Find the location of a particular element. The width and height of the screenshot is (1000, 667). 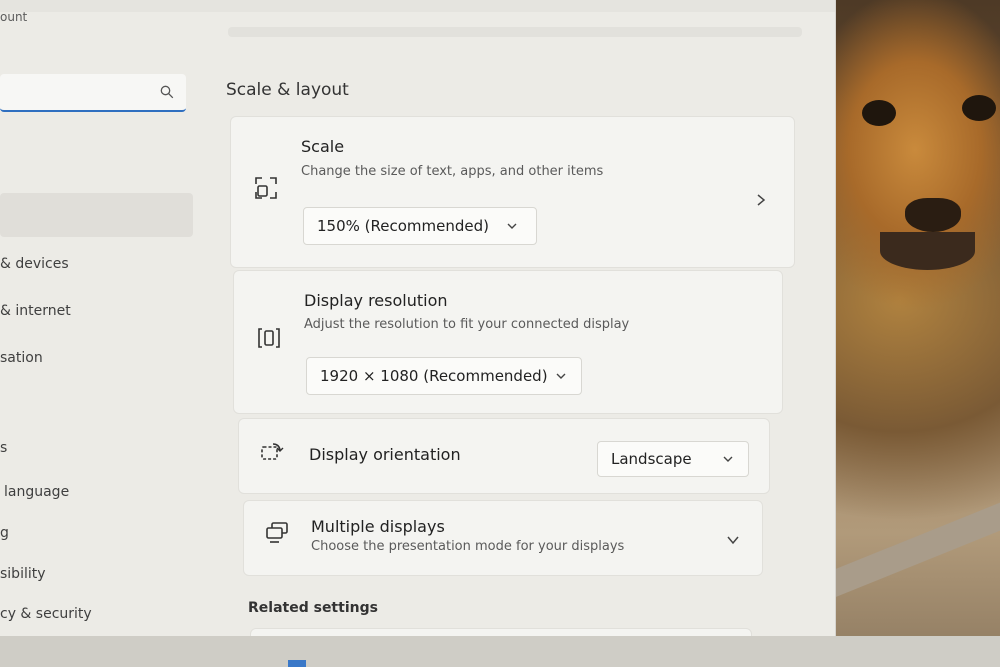

resolution-icon is located at coordinates (269, 338).